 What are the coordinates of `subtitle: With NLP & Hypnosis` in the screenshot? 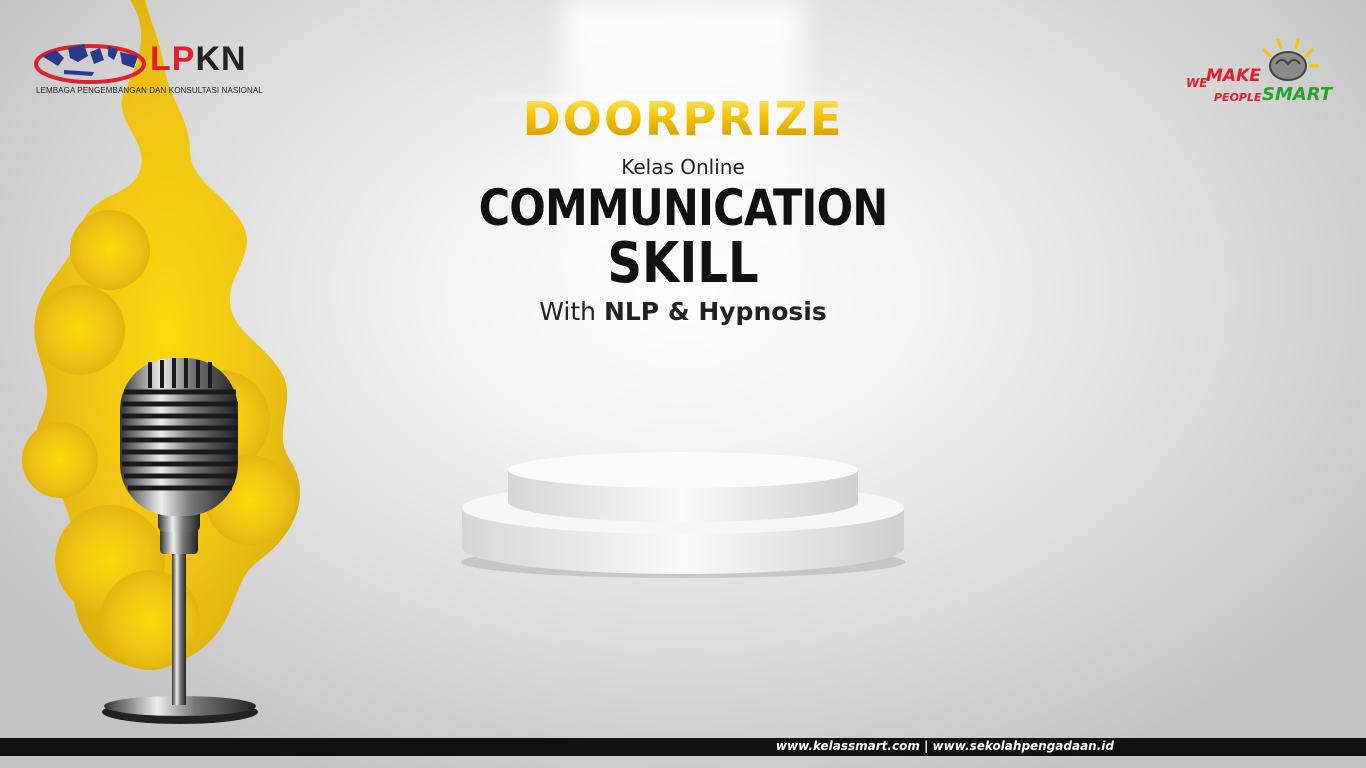 It's located at (683, 312).